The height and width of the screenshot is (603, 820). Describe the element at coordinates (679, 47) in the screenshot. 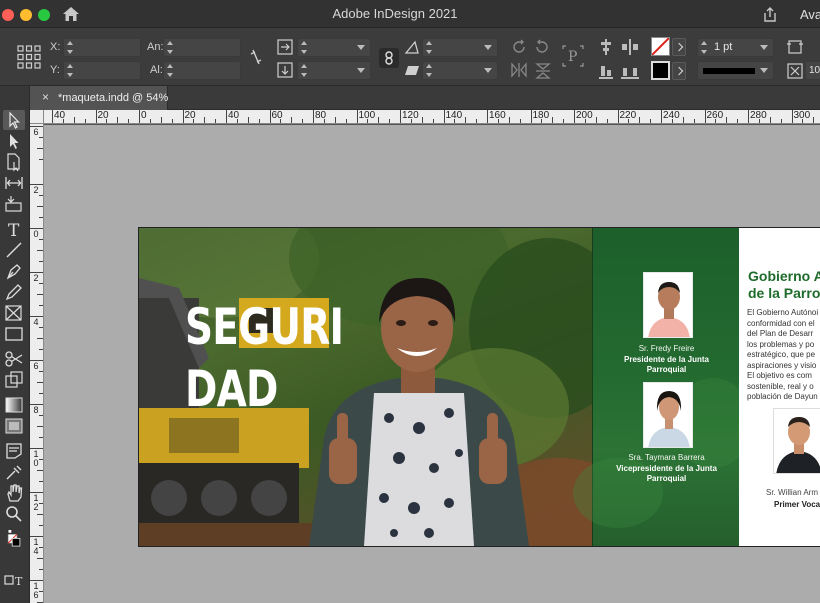

I see `fill-swatch-menu-button` at that location.